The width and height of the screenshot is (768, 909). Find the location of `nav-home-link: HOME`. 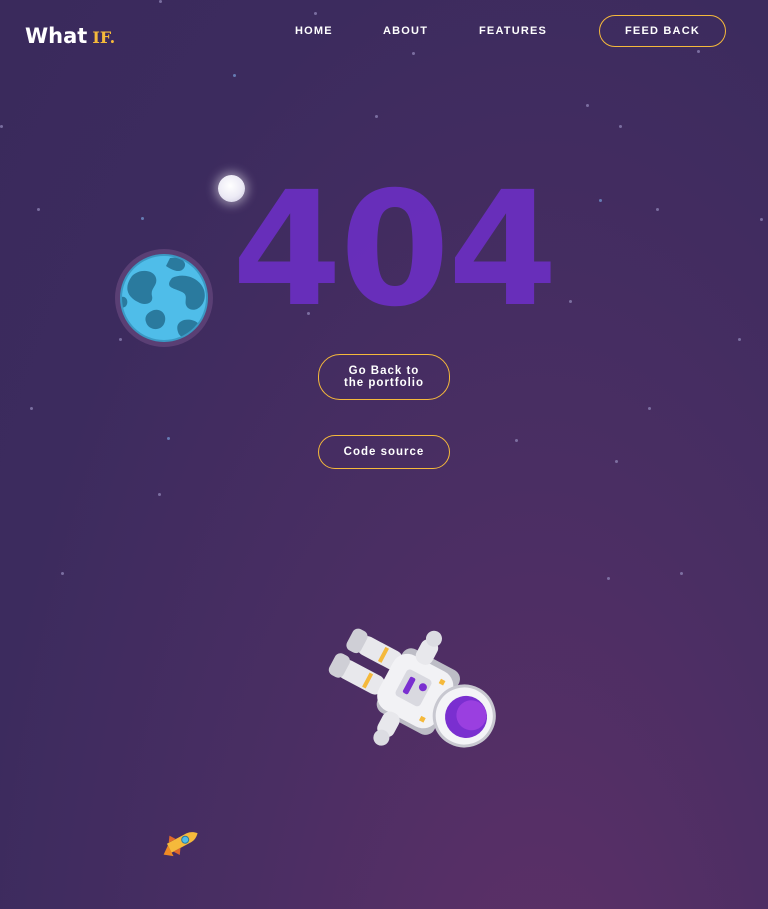

nav-home-link: HOME is located at coordinates (314, 31).